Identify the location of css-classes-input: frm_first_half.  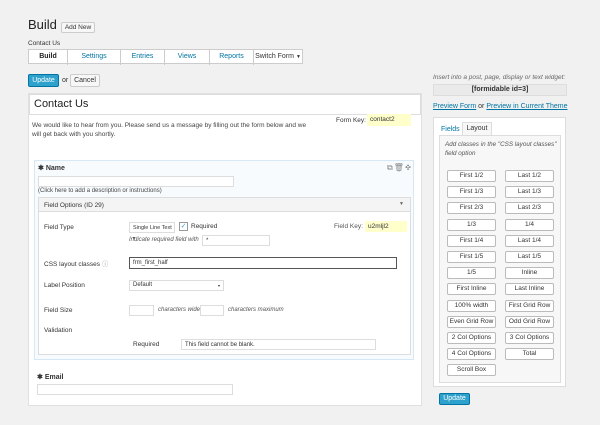
(263, 263).